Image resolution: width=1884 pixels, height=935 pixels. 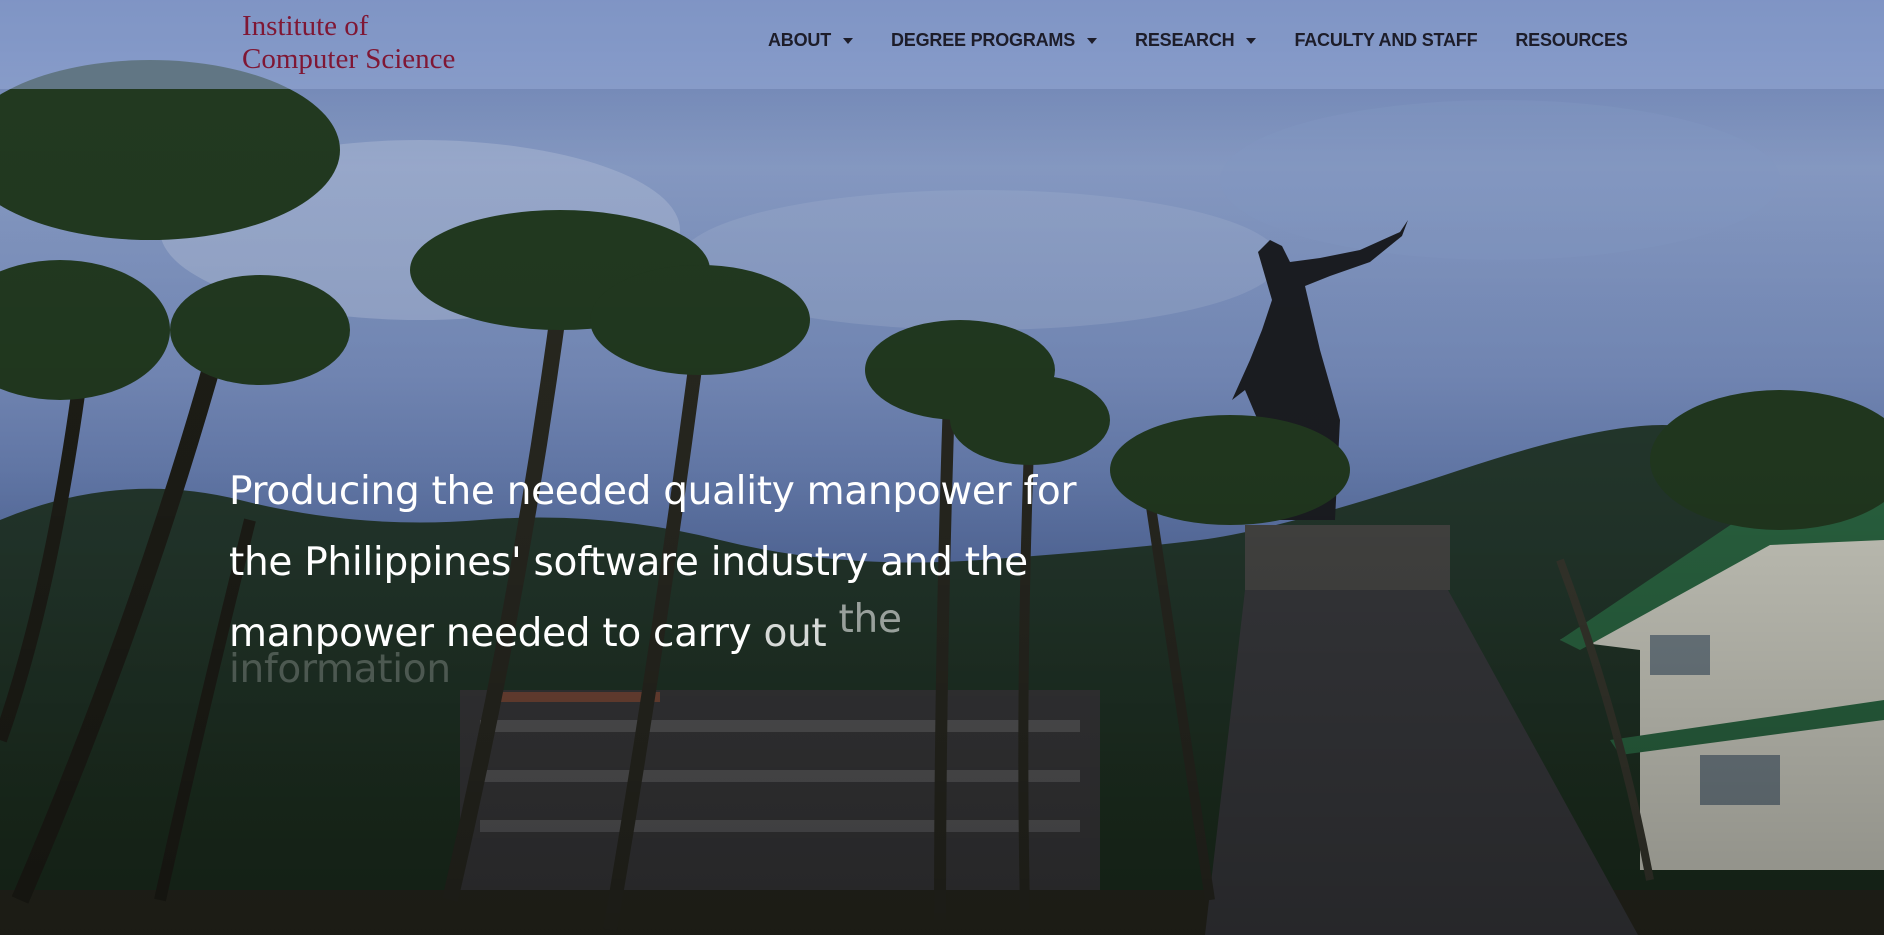 I want to click on nav-faculty-and-staff-label: FACULTY AND STAFF, so click(x=1386, y=40).